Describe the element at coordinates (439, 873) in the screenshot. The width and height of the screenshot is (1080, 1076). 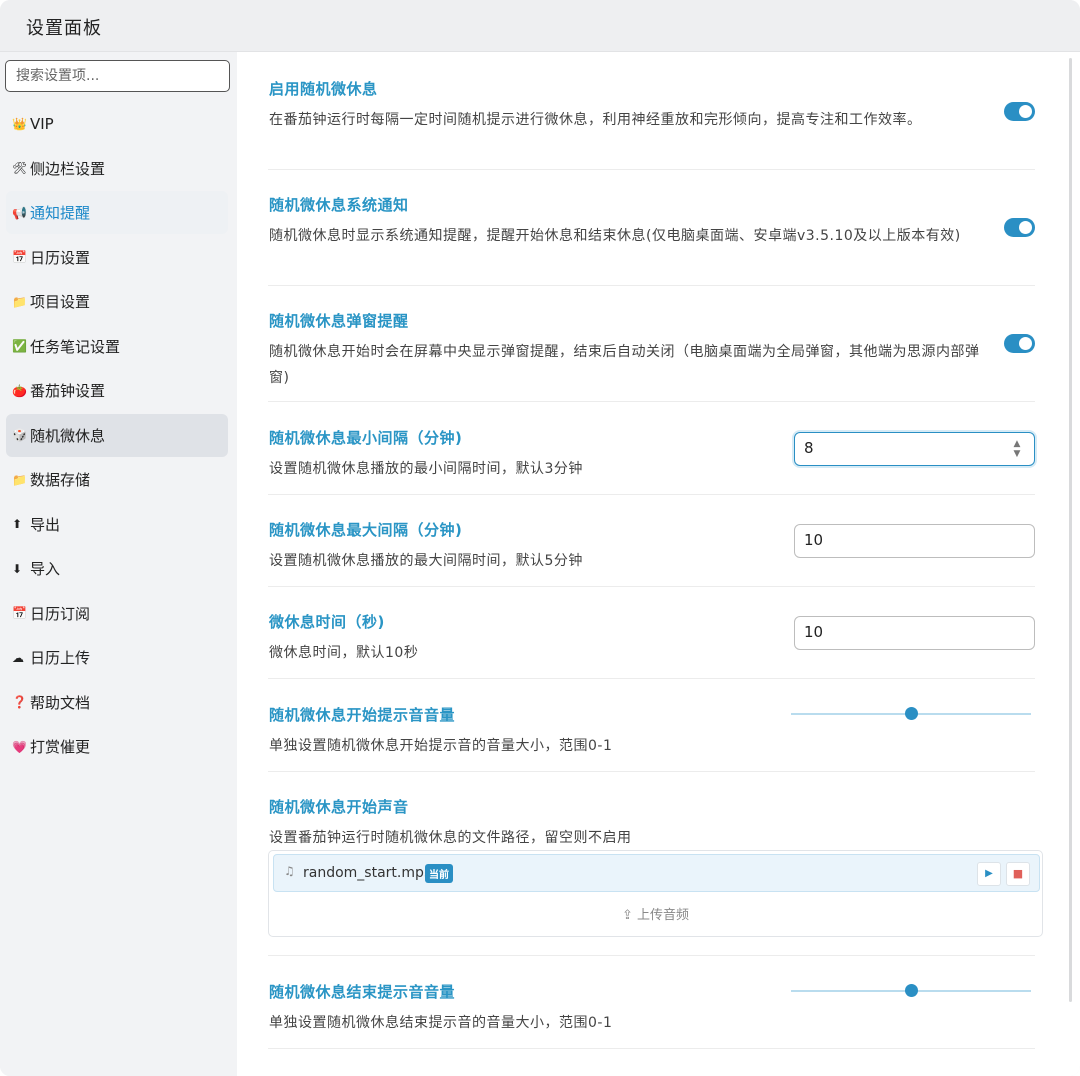
I see `current-badge: 当前` at that location.